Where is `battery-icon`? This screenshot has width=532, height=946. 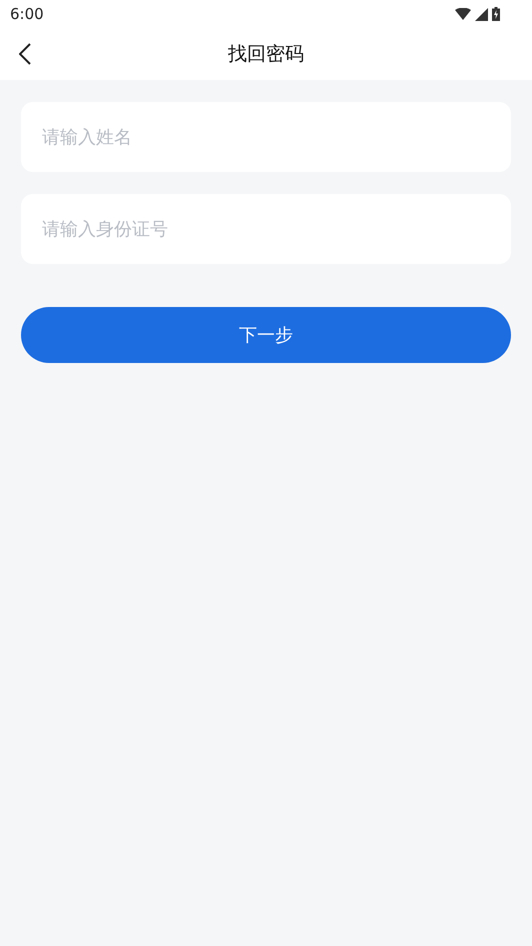 battery-icon is located at coordinates (496, 14).